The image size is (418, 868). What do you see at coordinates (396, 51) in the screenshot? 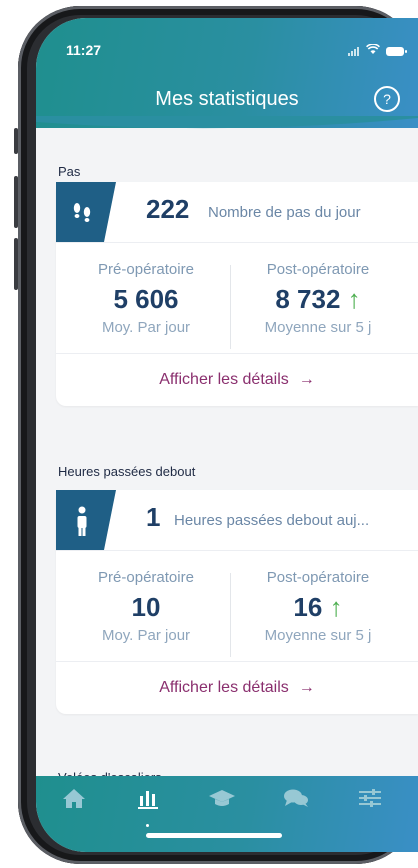
I see `battery-icon` at bounding box center [396, 51].